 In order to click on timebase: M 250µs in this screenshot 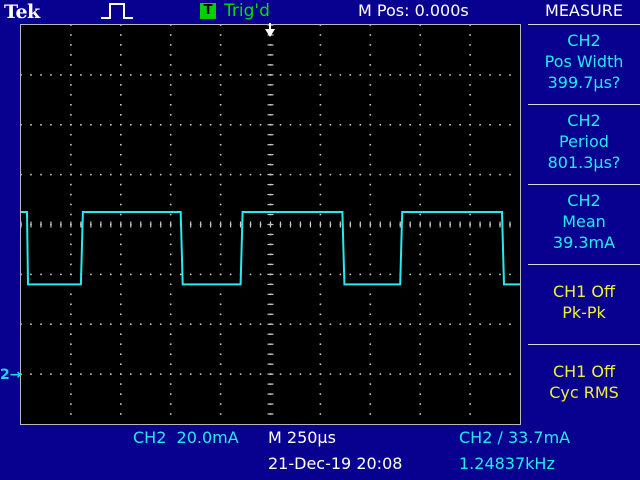, I will do `click(302, 437)`.